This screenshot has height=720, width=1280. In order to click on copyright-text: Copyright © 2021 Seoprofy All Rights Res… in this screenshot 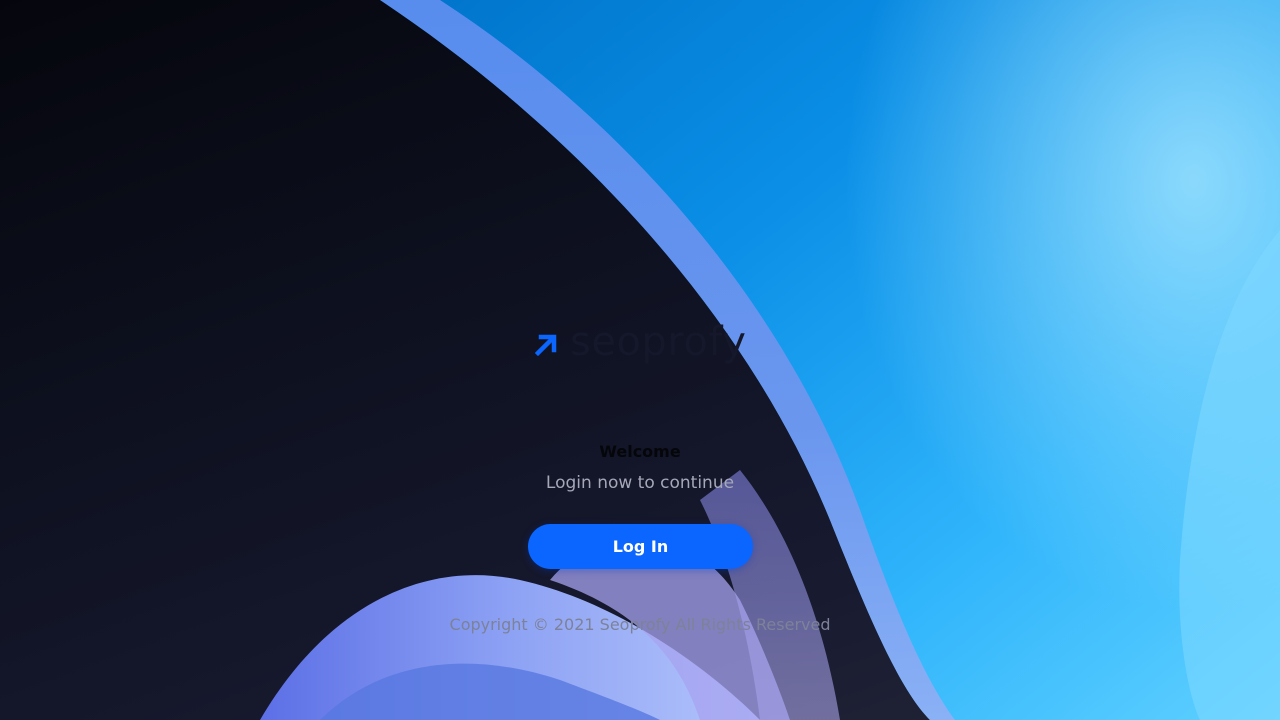, I will do `click(640, 624)`.